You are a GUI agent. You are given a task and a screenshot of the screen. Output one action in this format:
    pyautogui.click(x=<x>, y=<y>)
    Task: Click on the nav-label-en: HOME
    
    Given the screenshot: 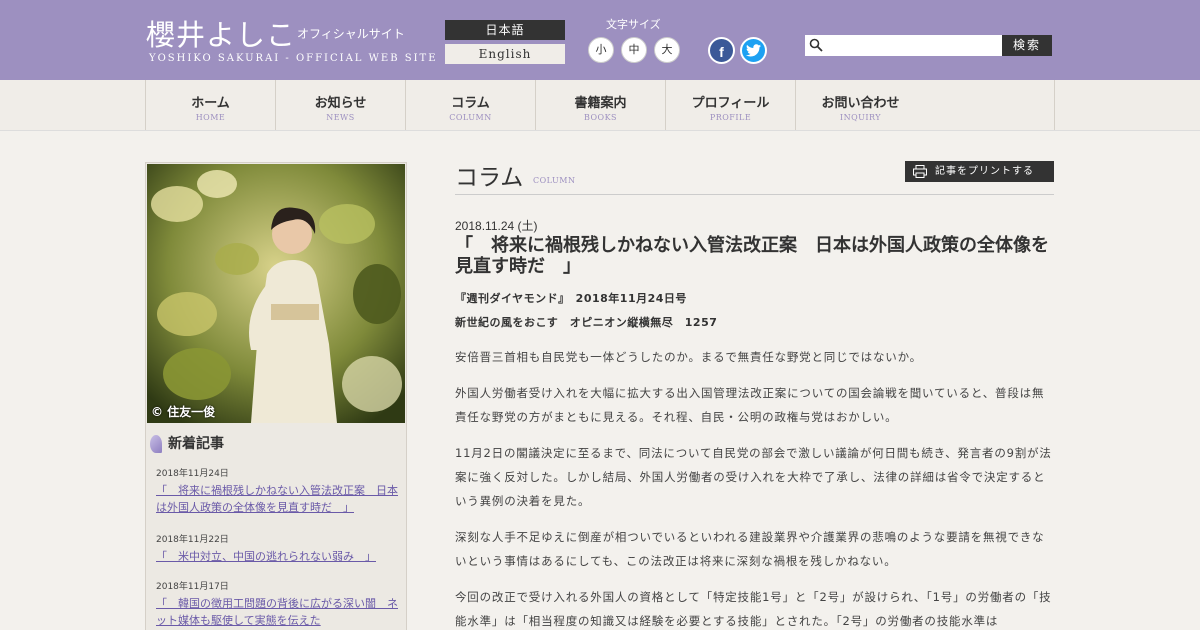 What is the action you would take?
    pyautogui.click(x=210, y=117)
    